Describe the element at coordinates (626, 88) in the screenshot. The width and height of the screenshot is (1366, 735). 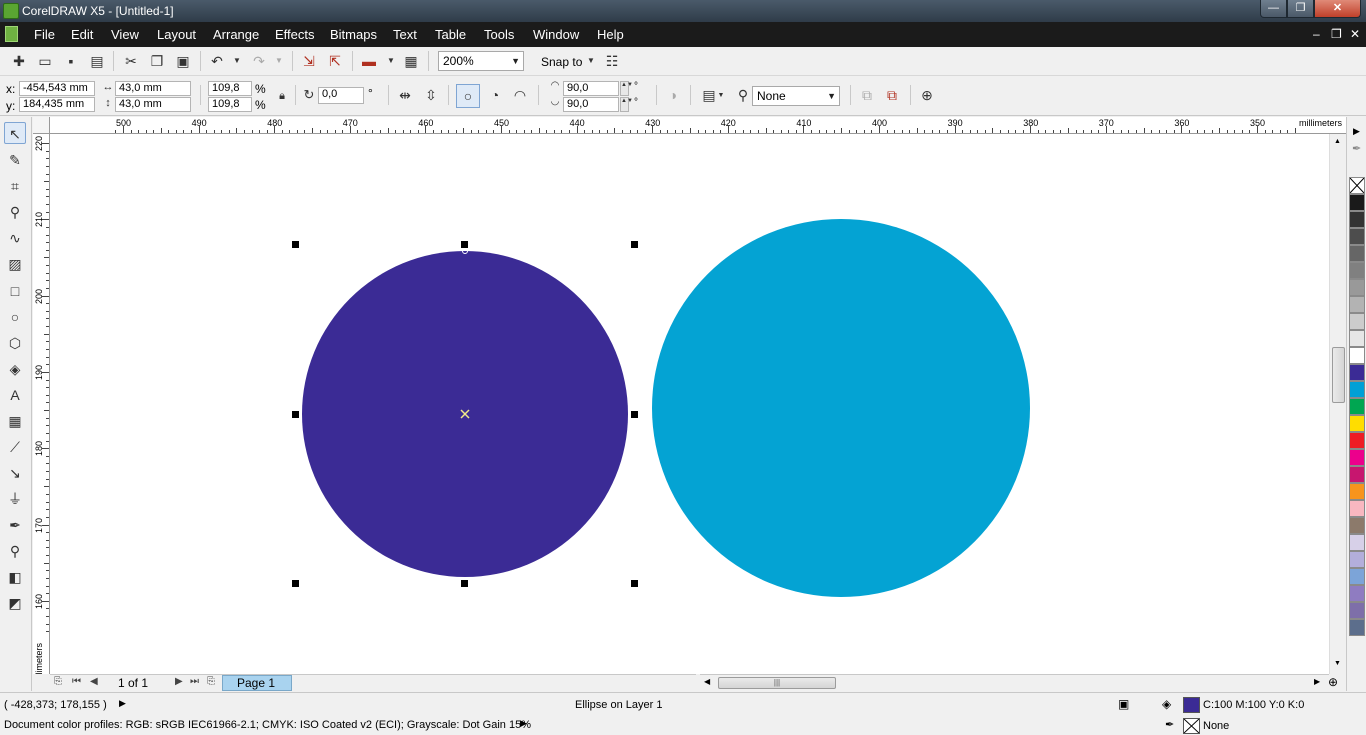
I see `start-angle-spinner: ▲▼` at that location.